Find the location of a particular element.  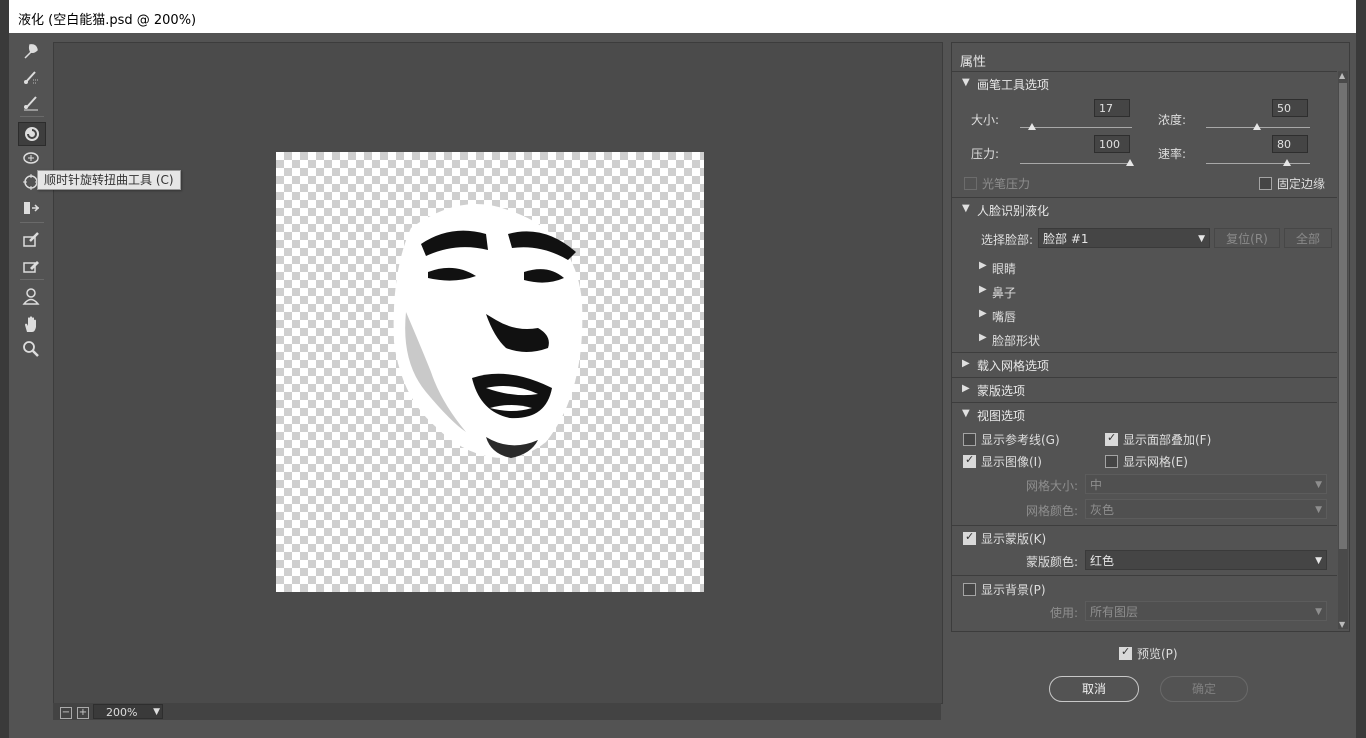

show-backdrop-checkbox is located at coordinates (969, 589).